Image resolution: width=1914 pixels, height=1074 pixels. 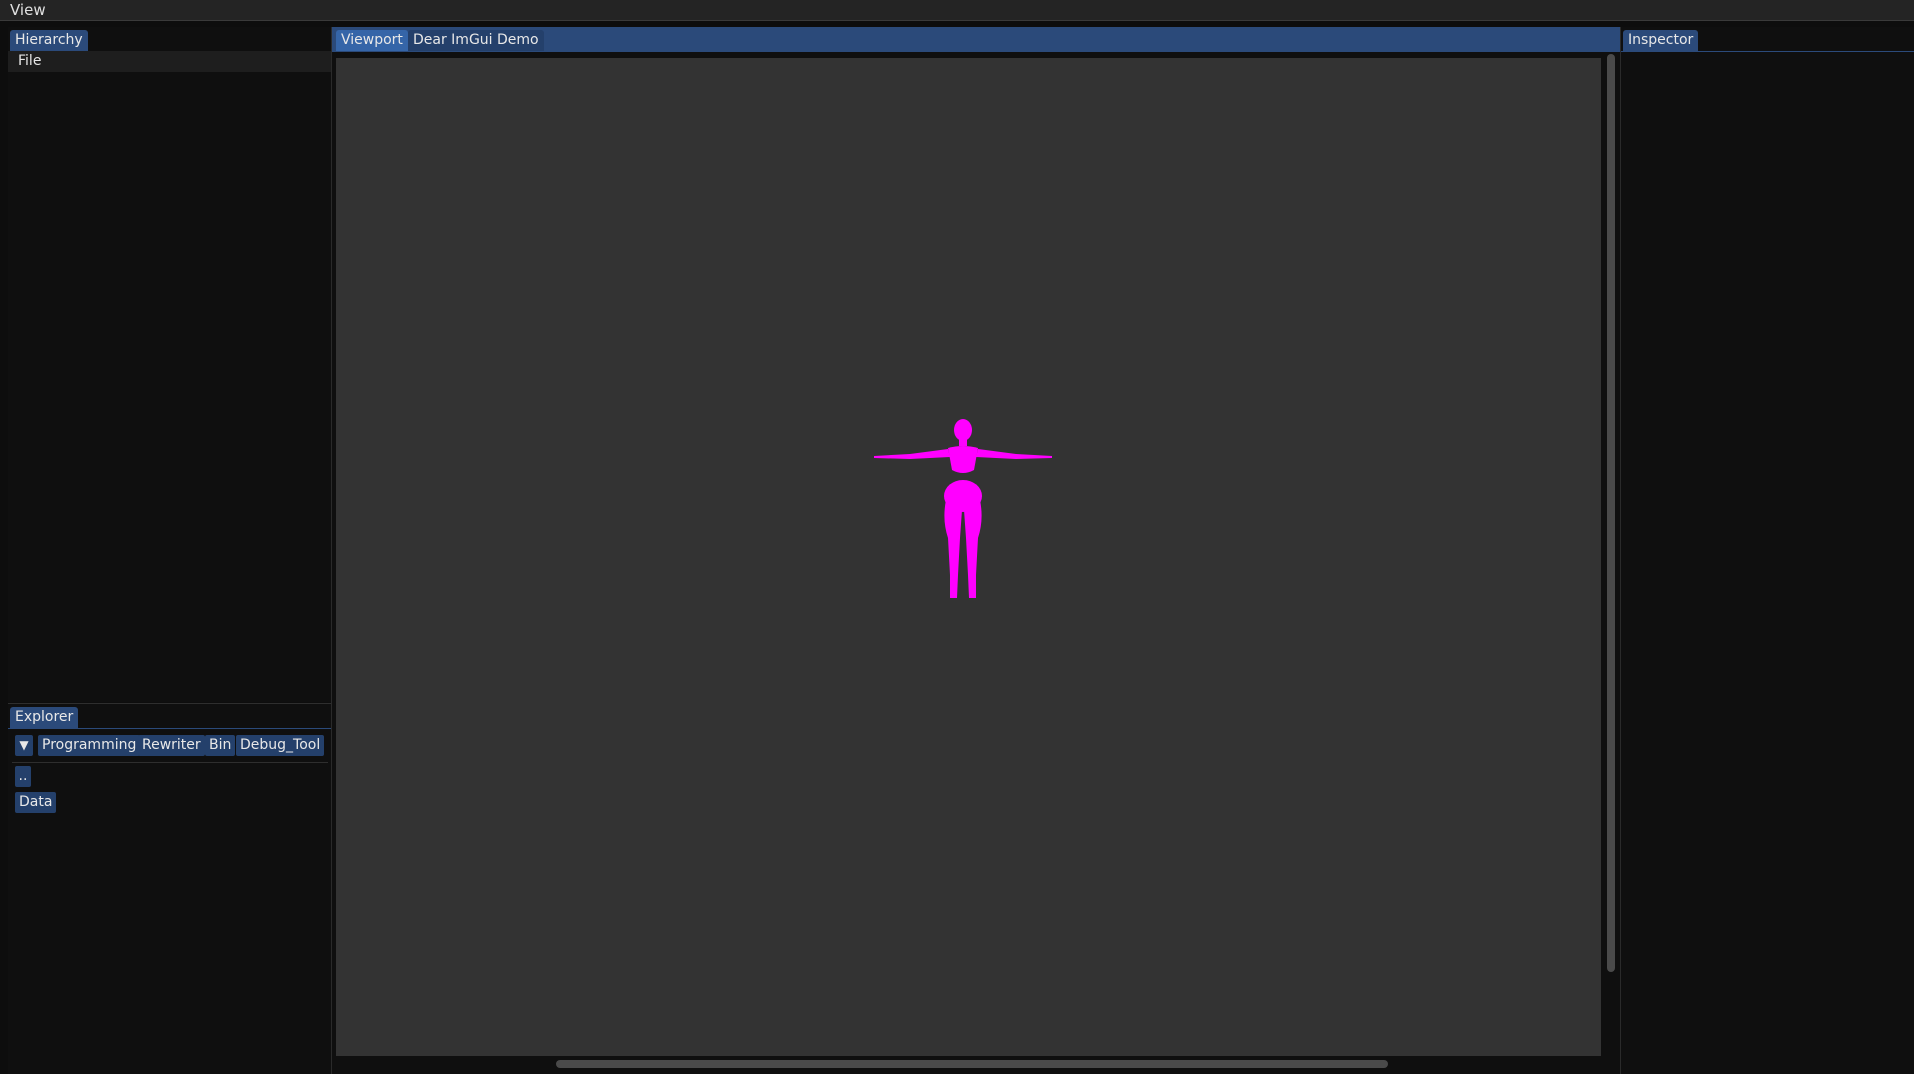 I want to click on tab-dear-imgui-demo: Dear ImGui Demo, so click(x=476, y=40).